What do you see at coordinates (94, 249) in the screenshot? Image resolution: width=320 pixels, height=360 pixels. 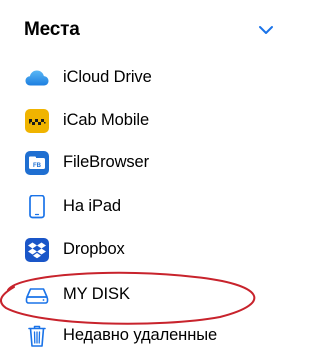 I see `location-label: Dropbox` at bounding box center [94, 249].